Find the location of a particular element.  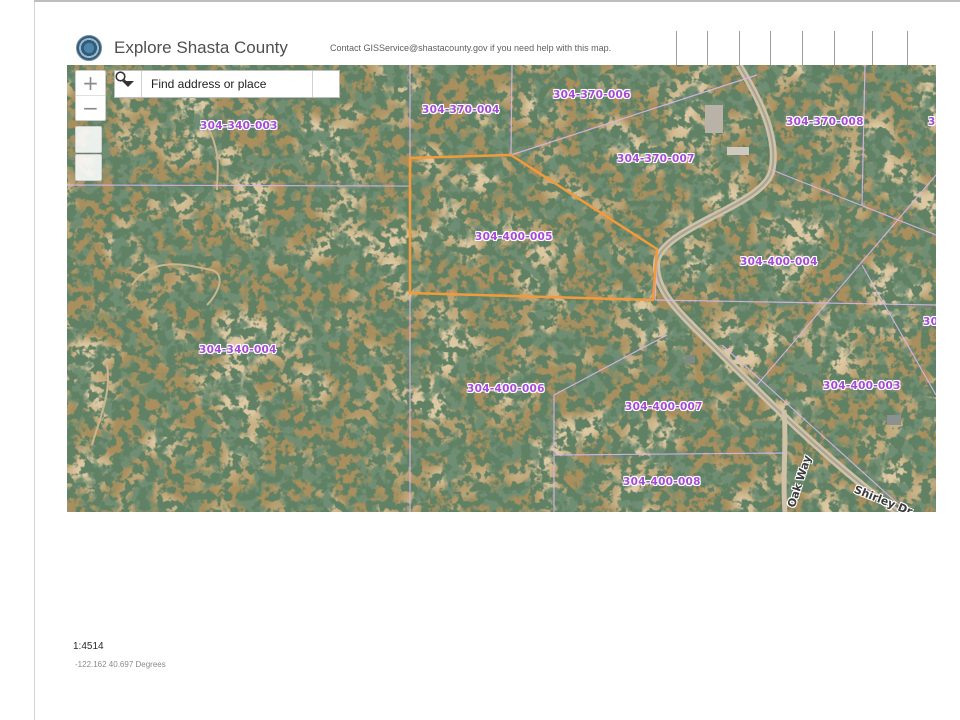

home-button is located at coordinates (88, 139).